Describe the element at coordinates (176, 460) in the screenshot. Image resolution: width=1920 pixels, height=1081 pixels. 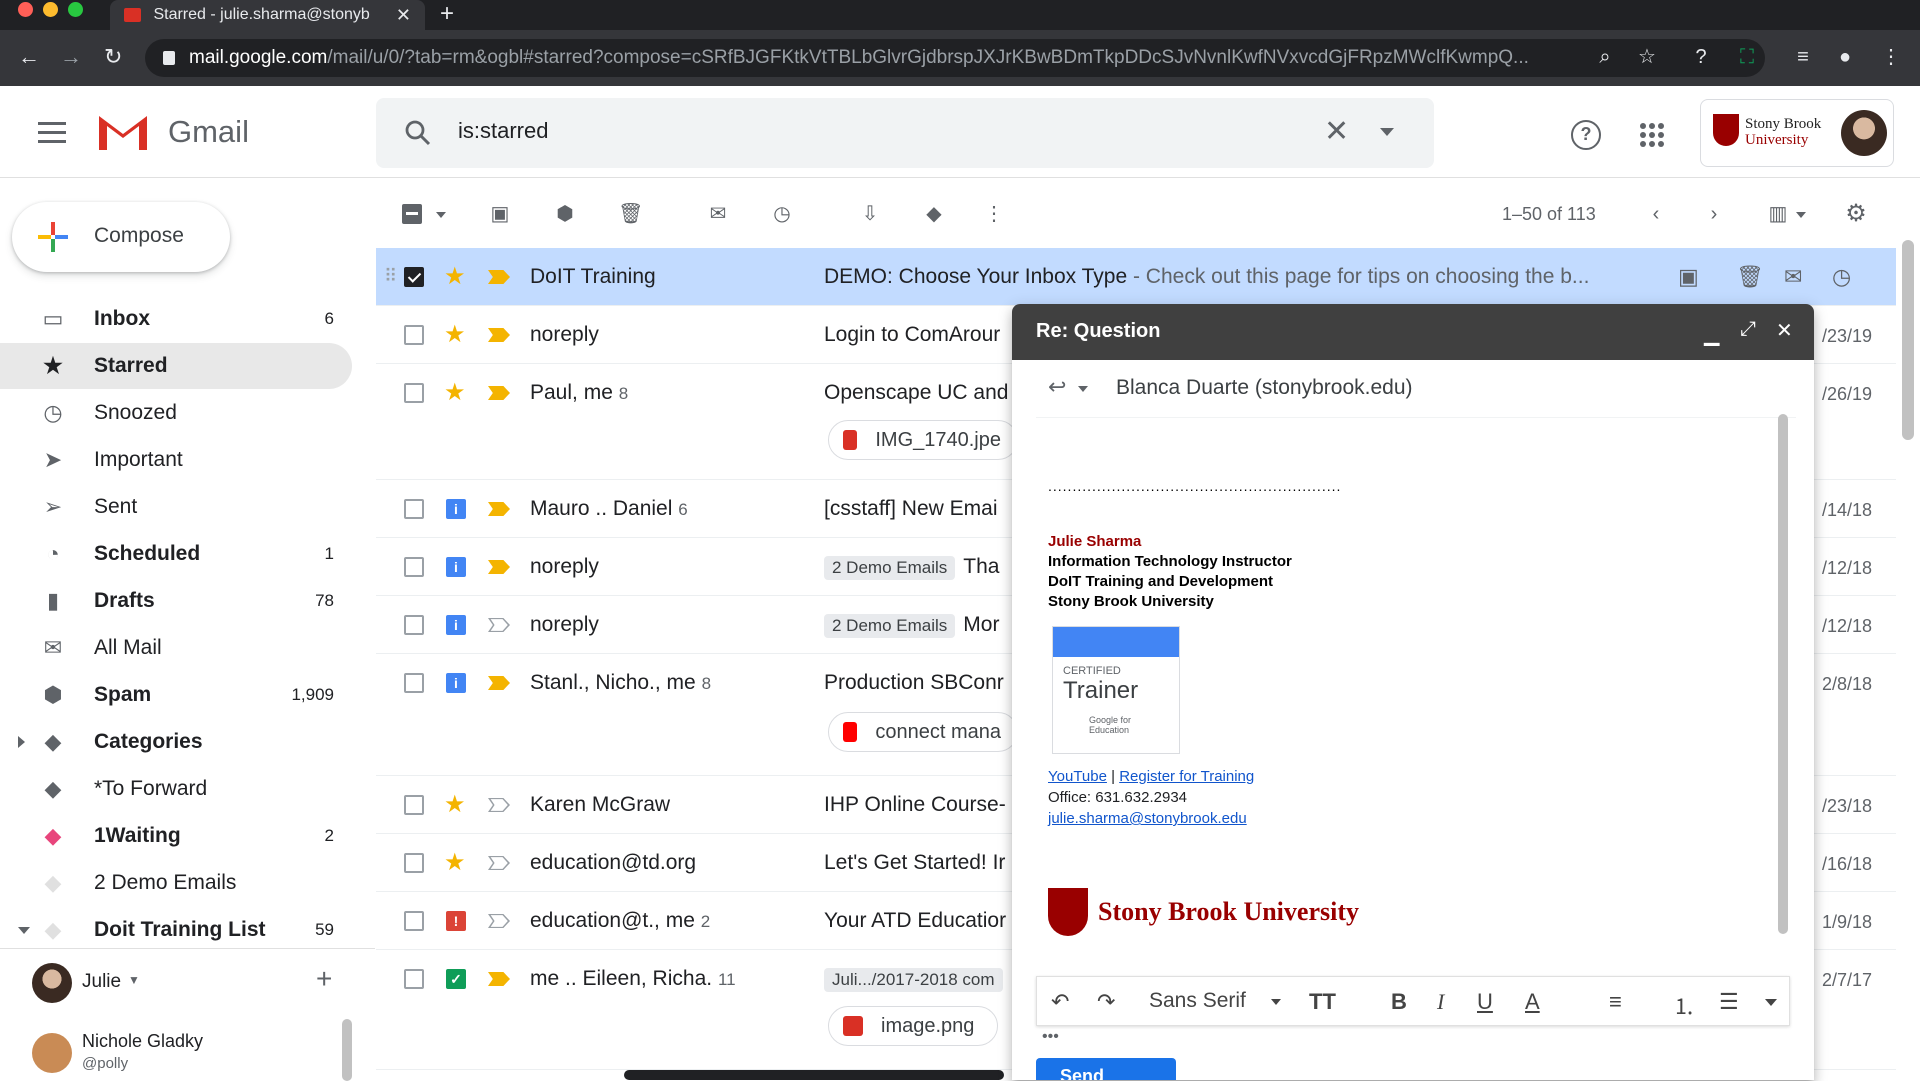
I see `sidebar-item-important: ➤ Important` at that location.